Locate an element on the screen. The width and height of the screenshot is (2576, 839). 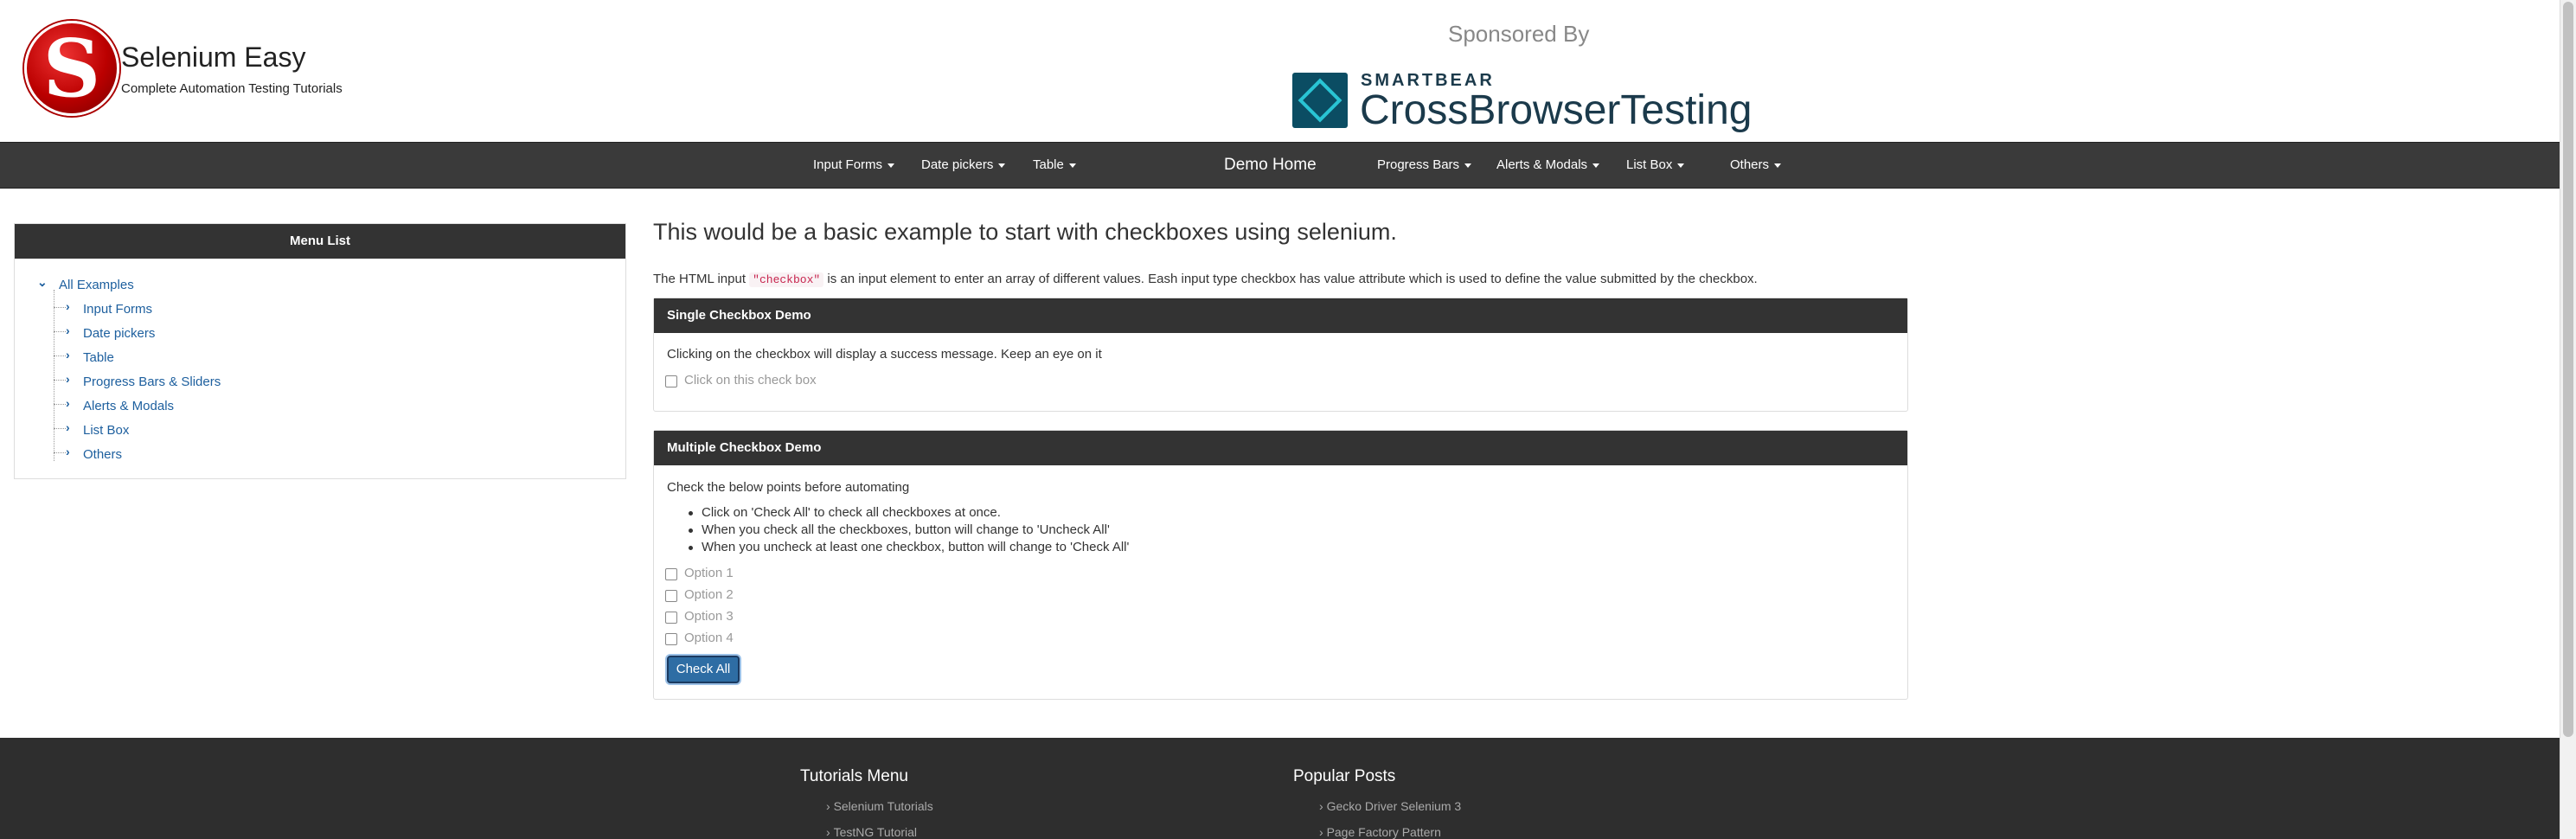
footer-link: › Page Factory Pattern is located at coordinates (1380, 832).